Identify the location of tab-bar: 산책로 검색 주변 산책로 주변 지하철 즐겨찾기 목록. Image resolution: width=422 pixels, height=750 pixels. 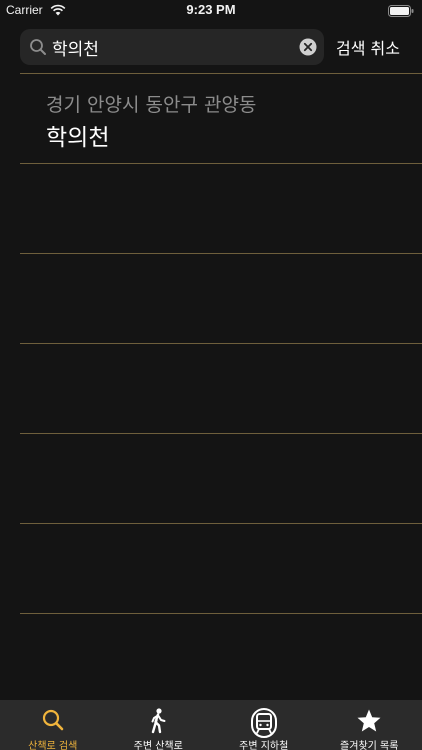
(211, 725).